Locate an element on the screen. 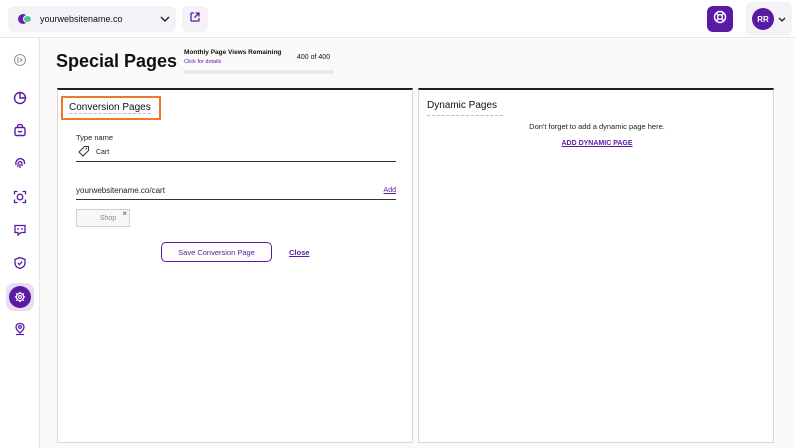 The height and width of the screenshot is (448, 795). close-icon: × is located at coordinates (124, 213).